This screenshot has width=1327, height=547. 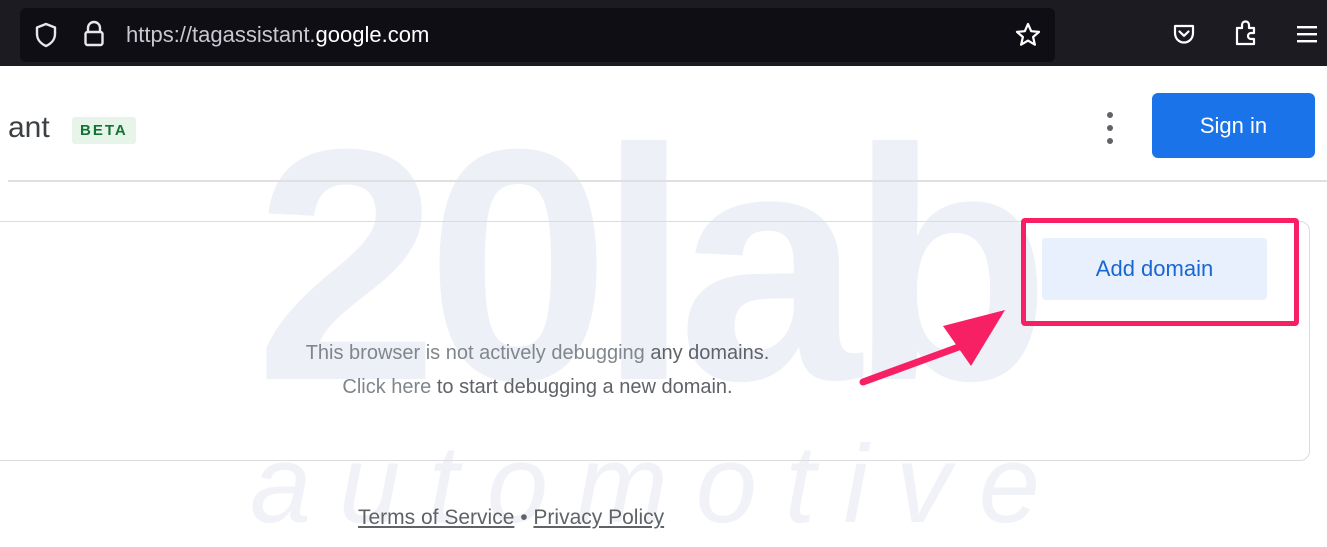 I want to click on empty-message-text-b: any domains., so click(x=710, y=353).